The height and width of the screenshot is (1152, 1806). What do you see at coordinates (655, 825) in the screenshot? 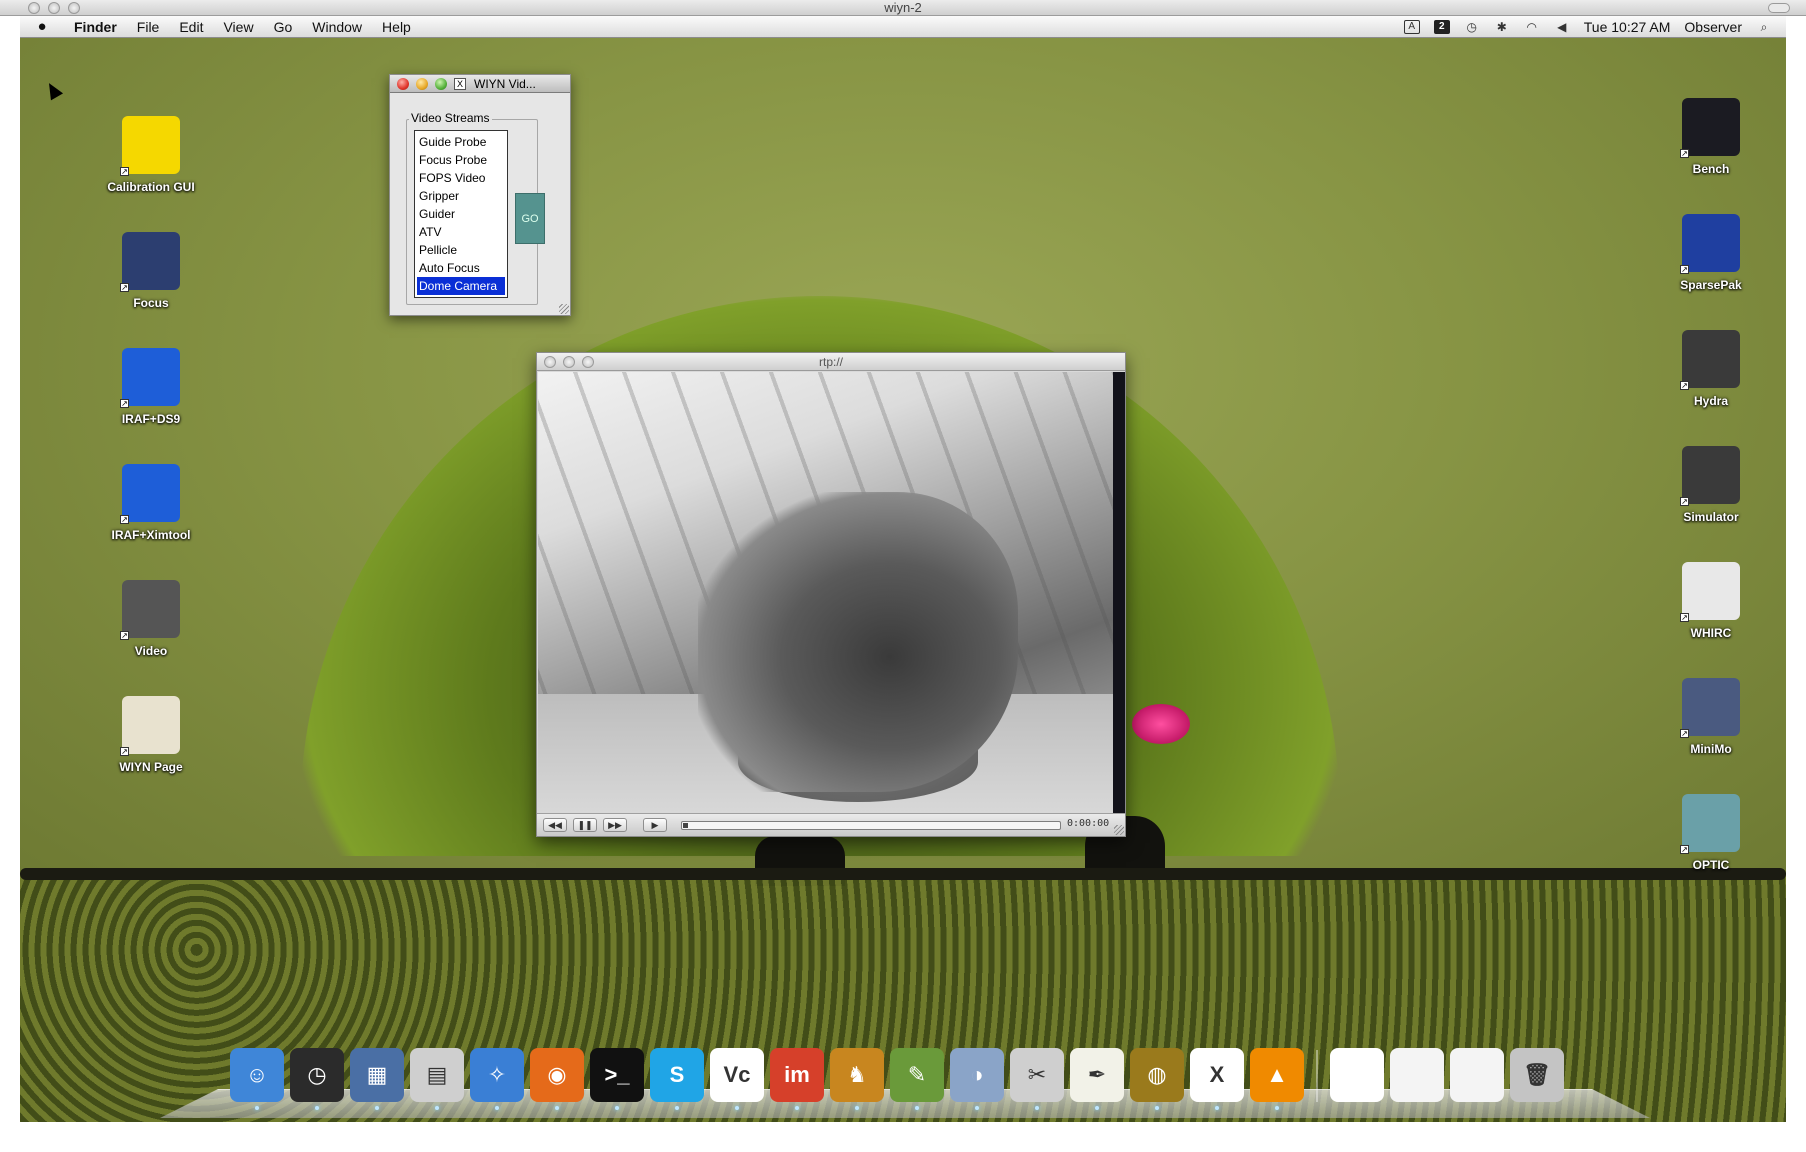
I see `play-icon: ▶` at bounding box center [655, 825].